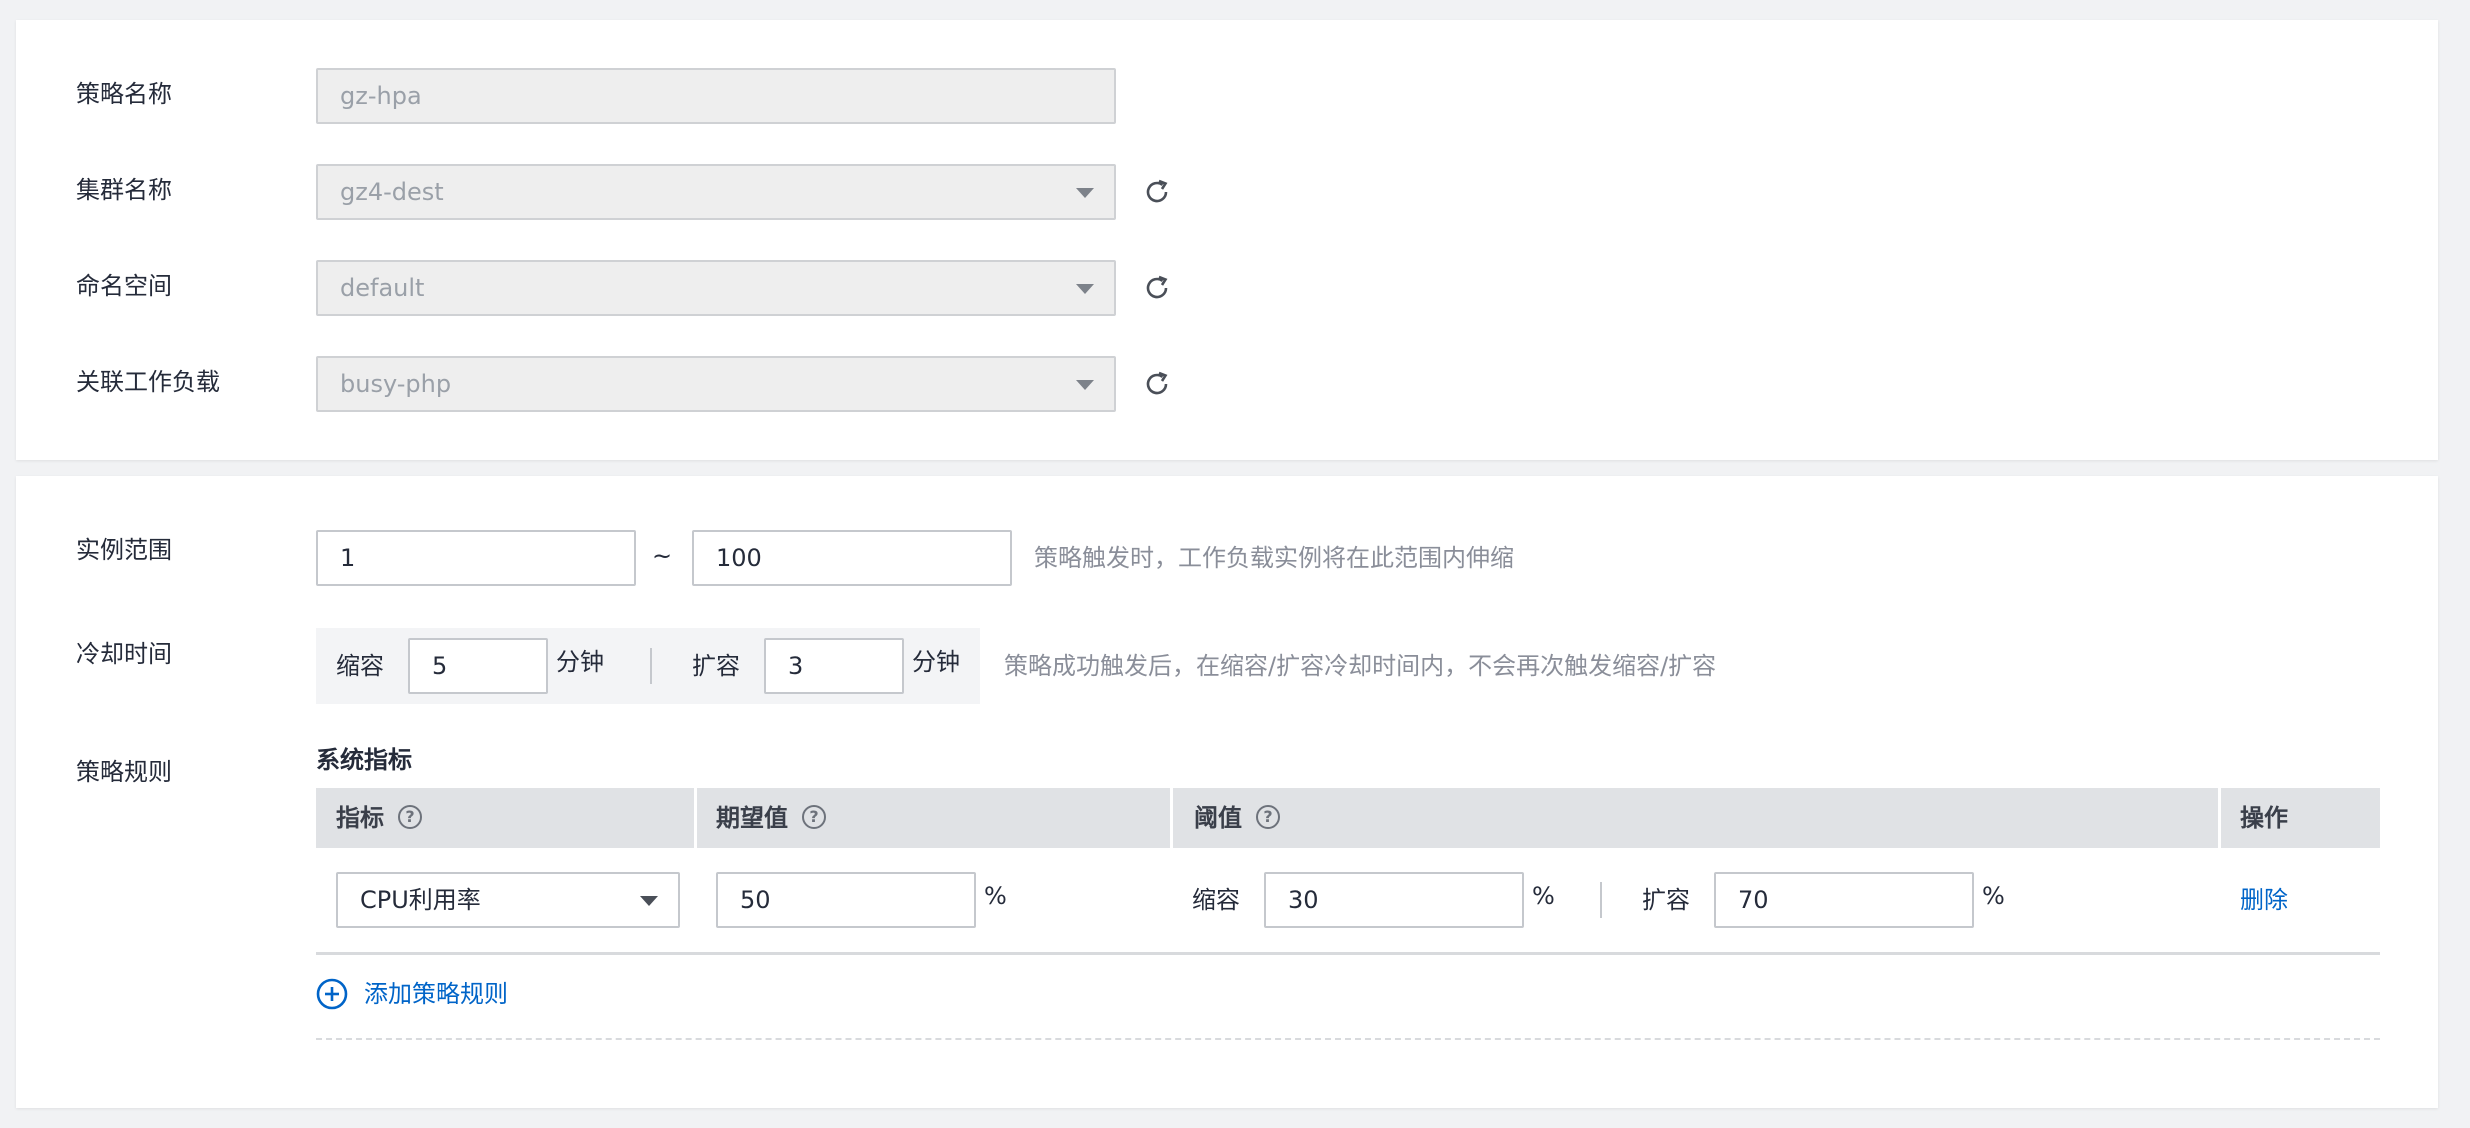 This screenshot has height=1128, width=2470. What do you see at coordinates (716, 288) in the screenshot?
I see `namespace-select: default` at bounding box center [716, 288].